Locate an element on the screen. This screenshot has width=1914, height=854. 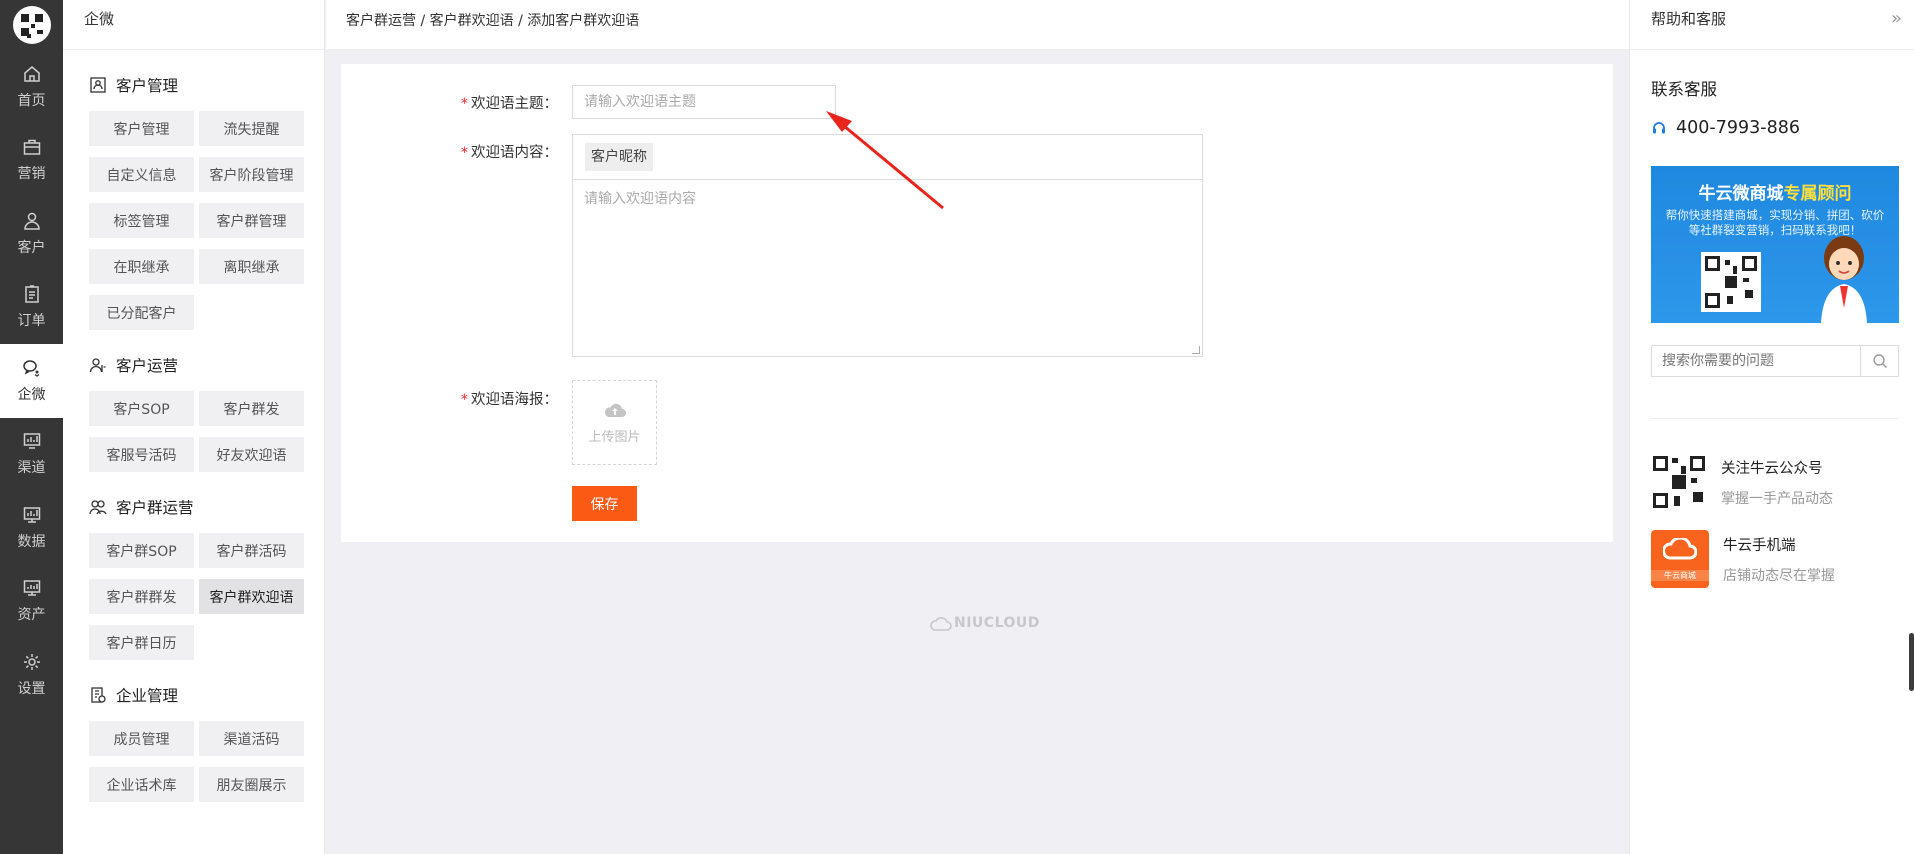
contact-card-icon is located at coordinates (98, 85).